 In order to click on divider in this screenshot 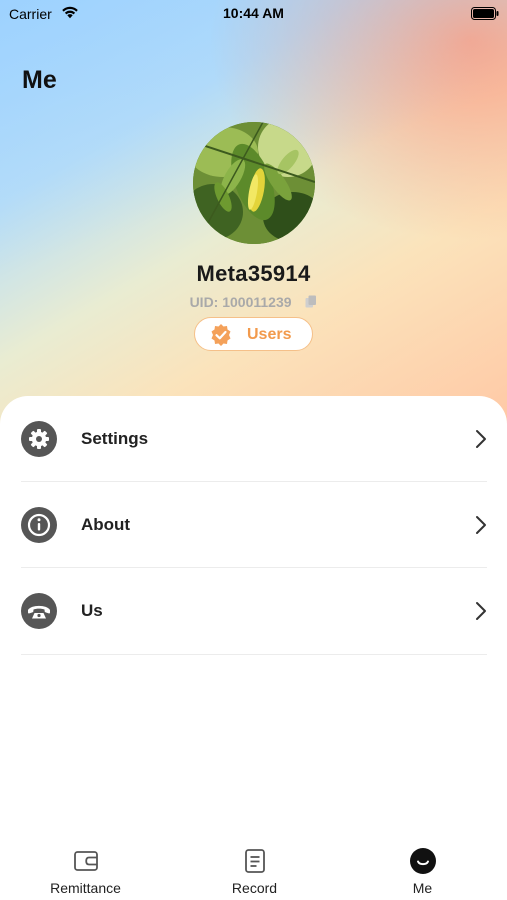, I will do `click(254, 654)`.